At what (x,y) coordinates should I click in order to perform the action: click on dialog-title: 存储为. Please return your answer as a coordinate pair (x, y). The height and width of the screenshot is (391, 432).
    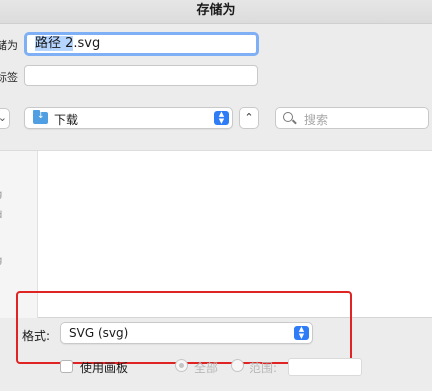
    Looking at the image, I should click on (216, 12).